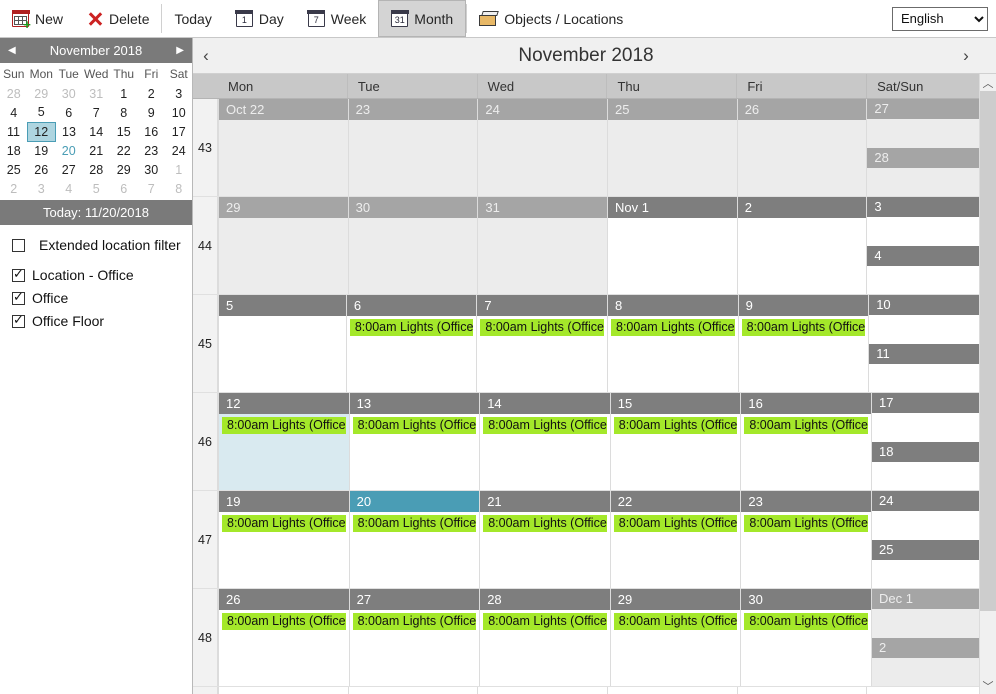 This screenshot has height=694, width=996. What do you see at coordinates (179, 131) in the screenshot?
I see `mini-day-cell: 17` at bounding box center [179, 131].